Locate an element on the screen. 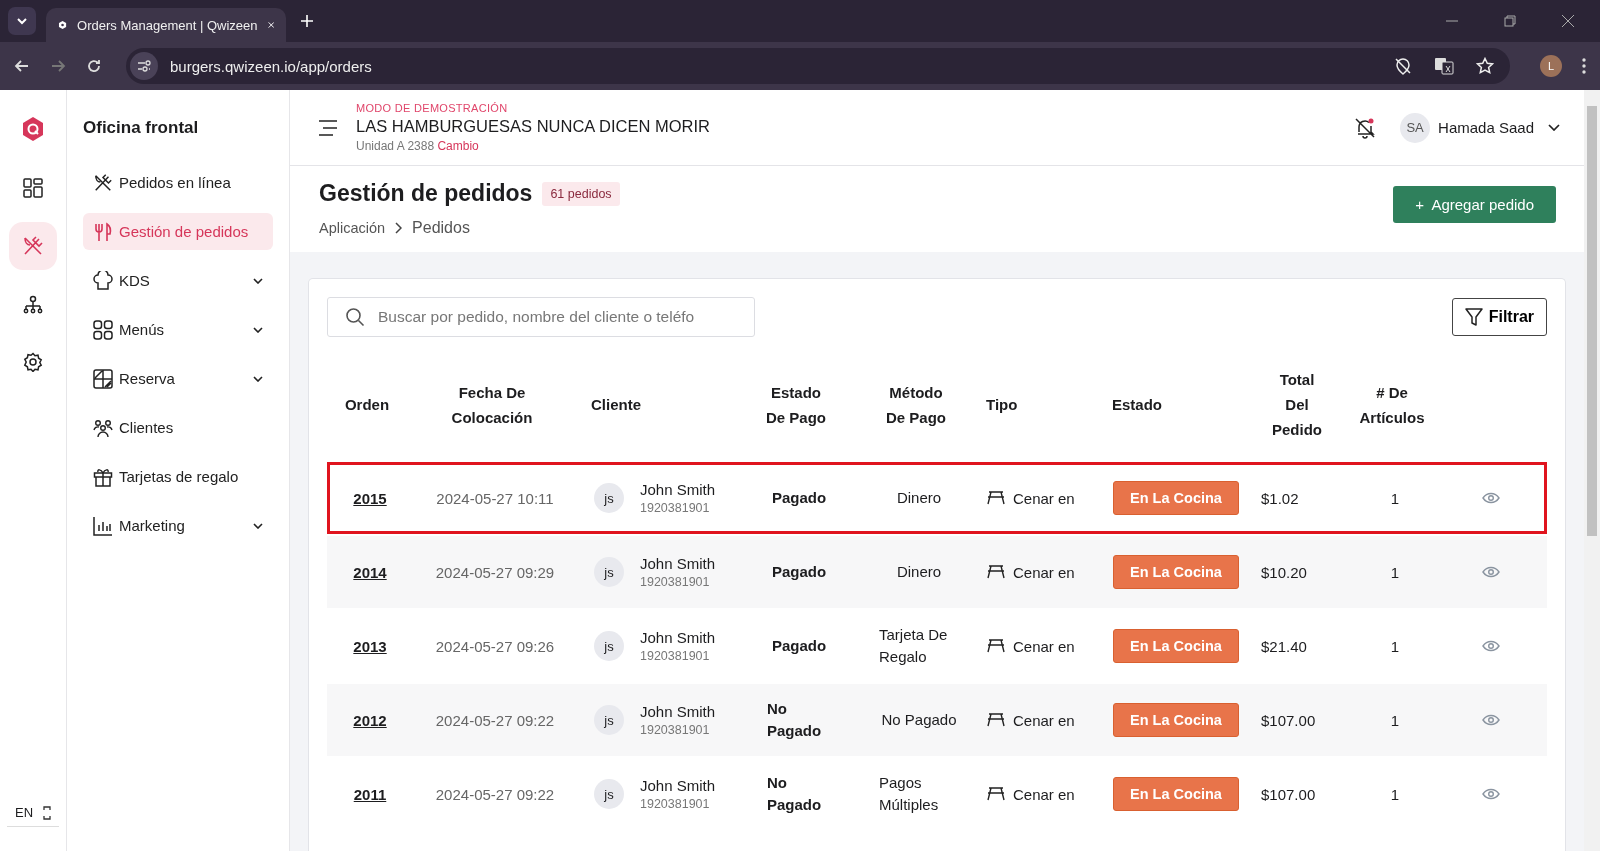 This screenshot has width=1600, height=851. tab-search-button is located at coordinates (22, 21).